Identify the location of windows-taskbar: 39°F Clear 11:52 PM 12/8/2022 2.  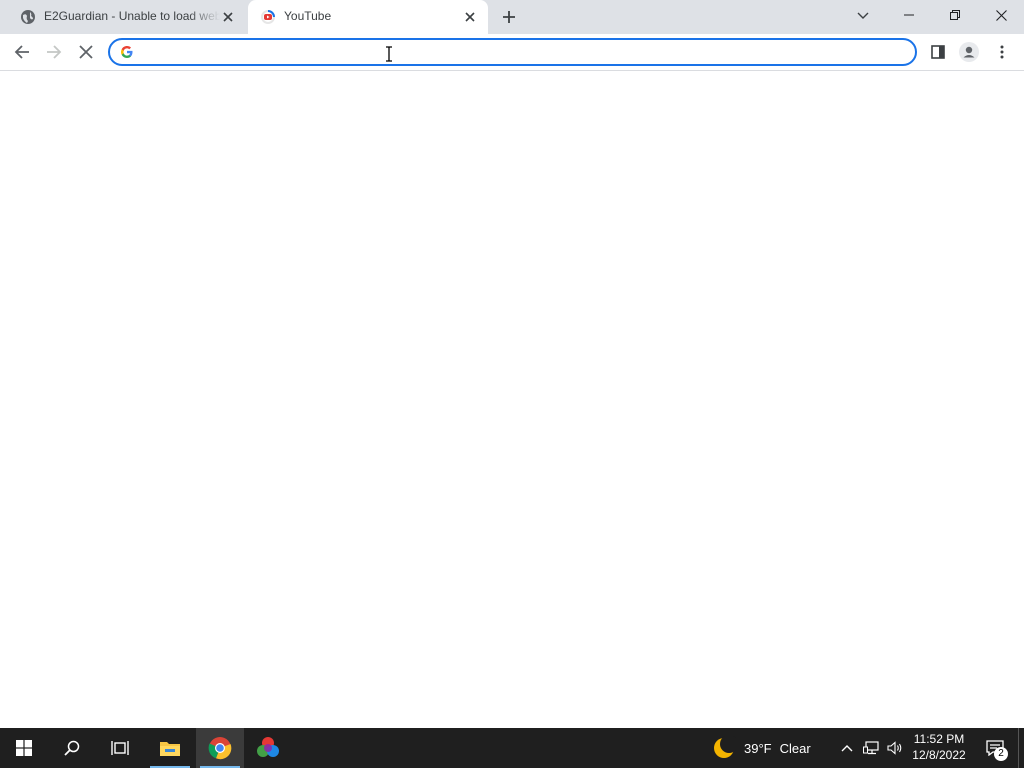
(512, 748).